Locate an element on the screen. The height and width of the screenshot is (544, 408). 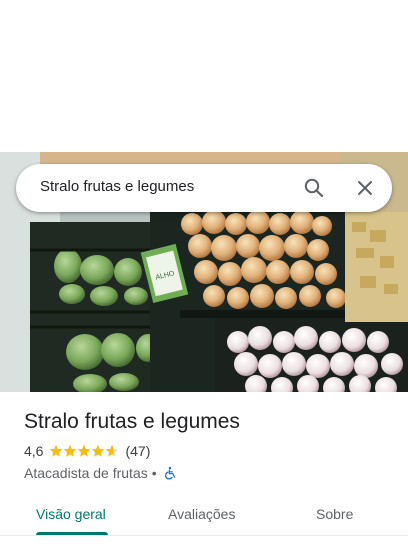
search-bar: Stralo frutas e legumes is located at coordinates (204, 188).